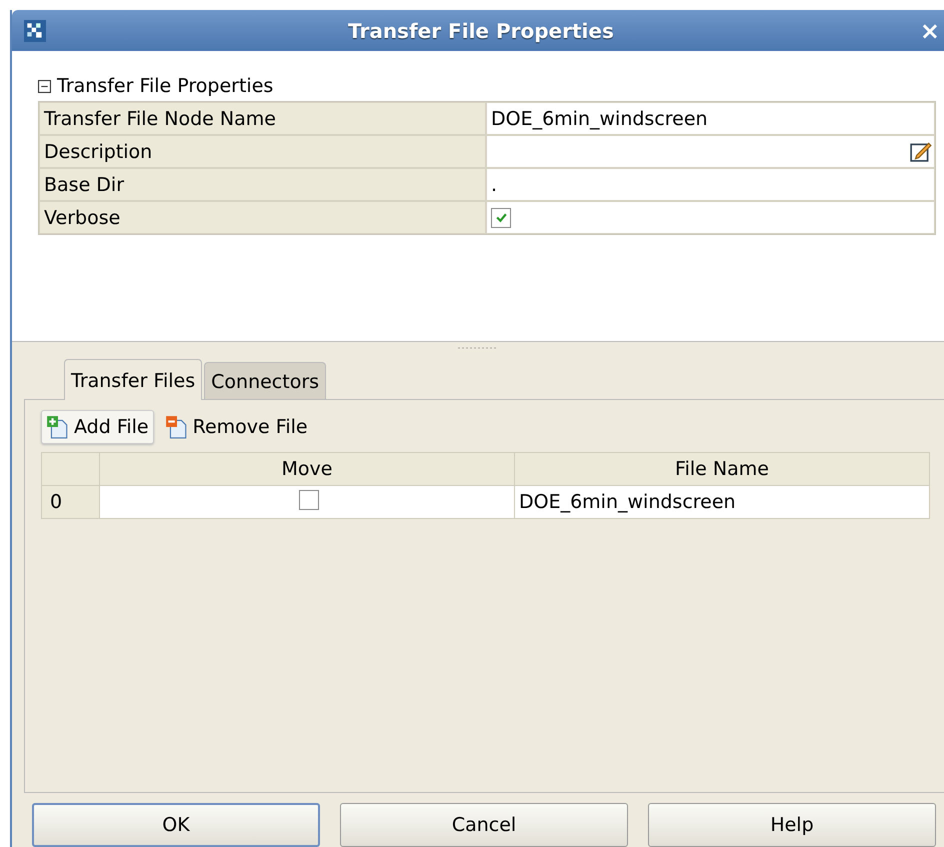  I want to click on dialog-button: OK, so click(176, 825).